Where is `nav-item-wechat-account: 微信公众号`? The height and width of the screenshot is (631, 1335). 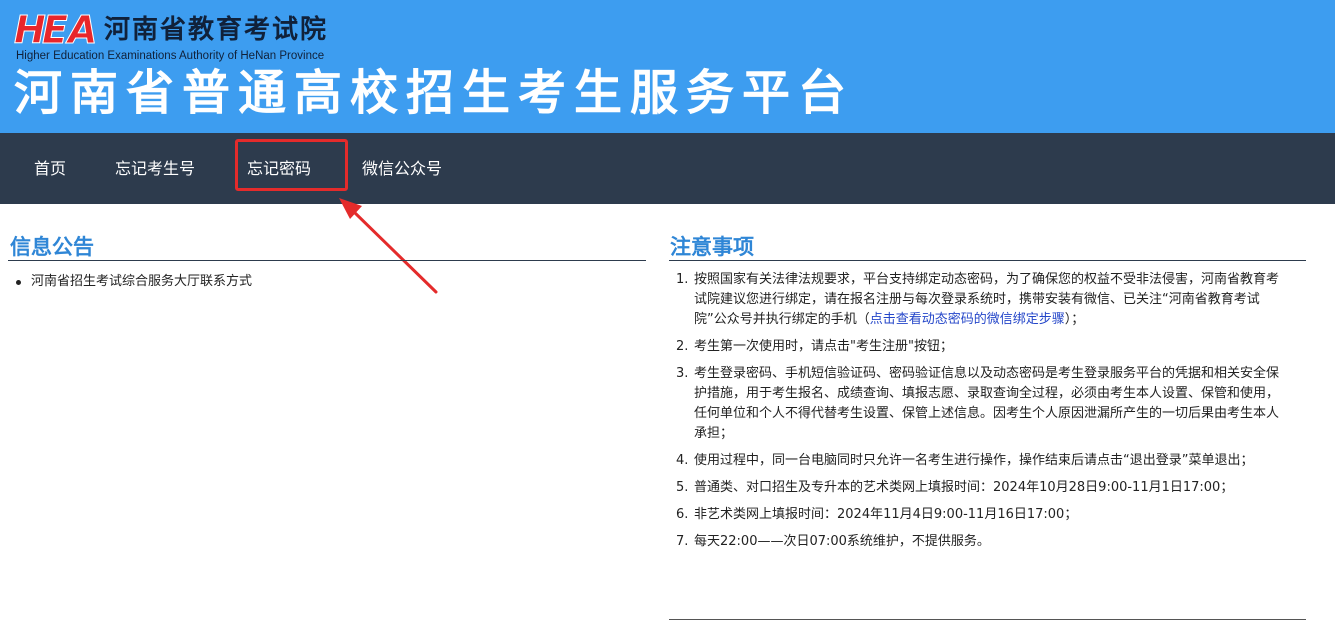
nav-item-wechat-account: 微信公众号 is located at coordinates (402, 168).